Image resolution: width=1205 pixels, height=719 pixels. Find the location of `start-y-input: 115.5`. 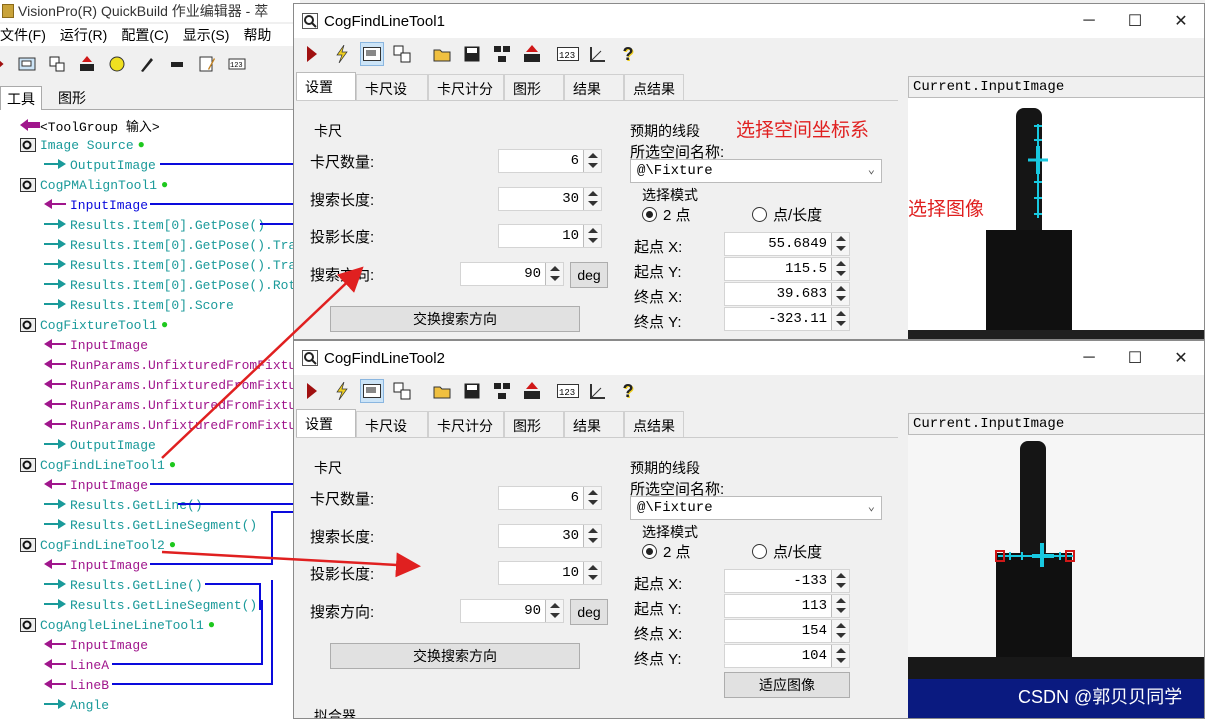

start-y-input: 115.5 is located at coordinates (787, 269).